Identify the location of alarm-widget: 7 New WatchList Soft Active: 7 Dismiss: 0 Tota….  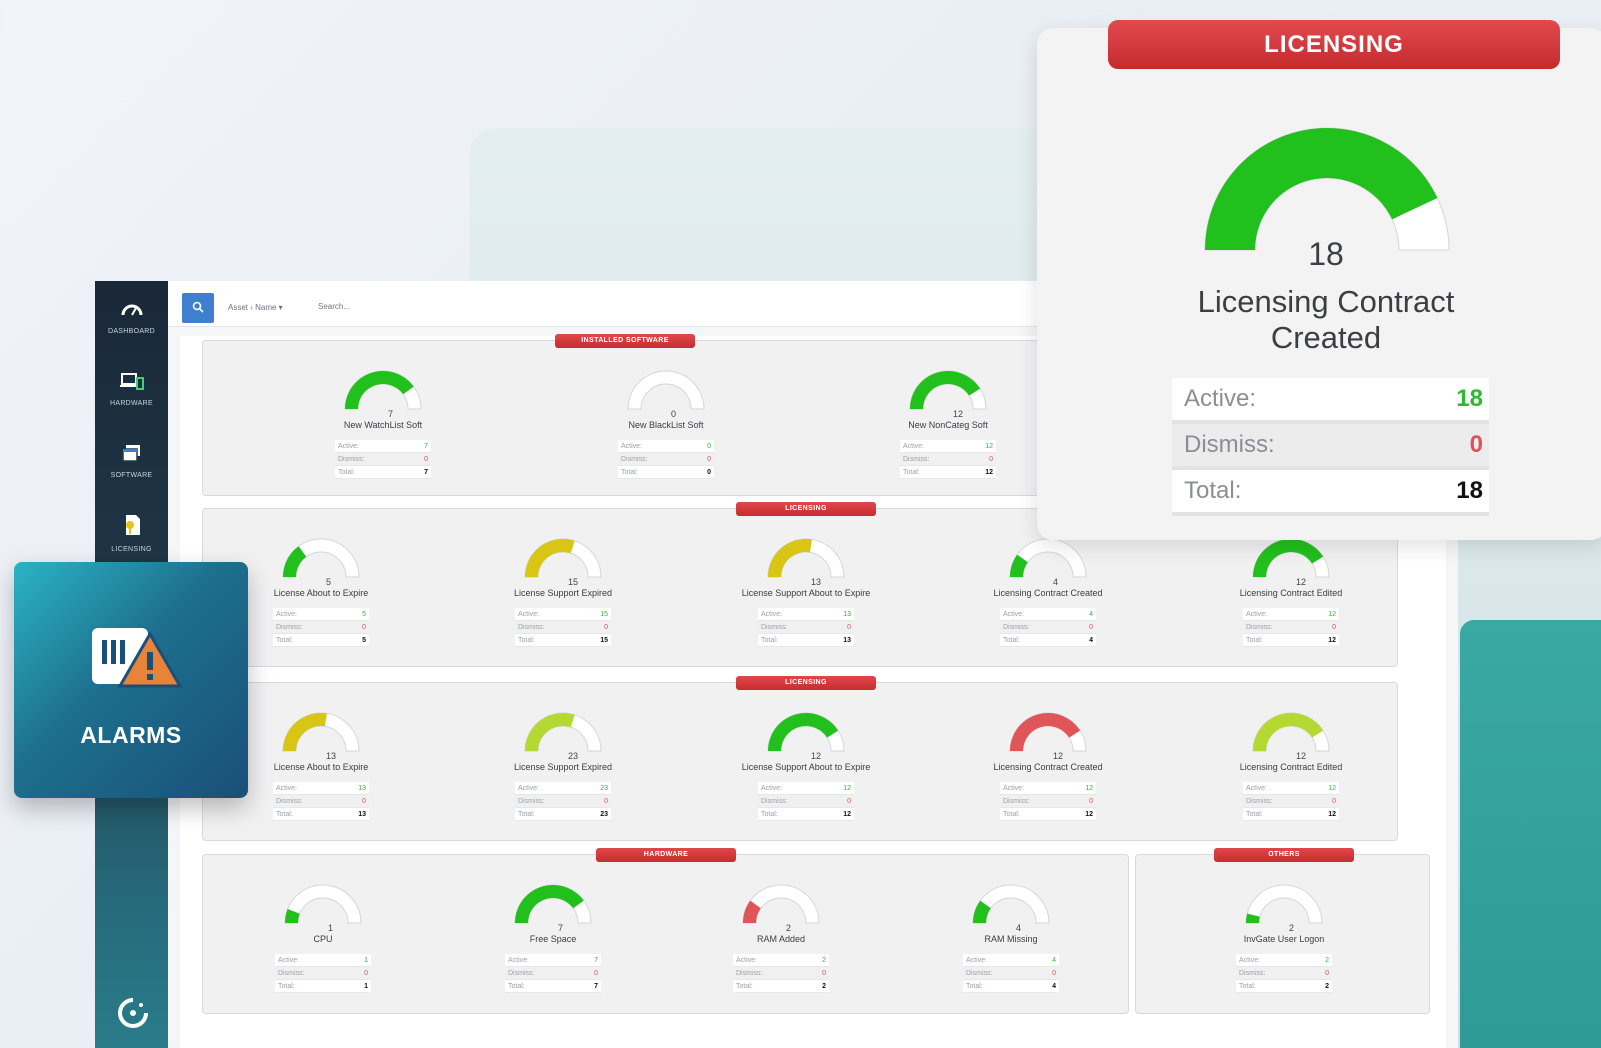
(383, 423).